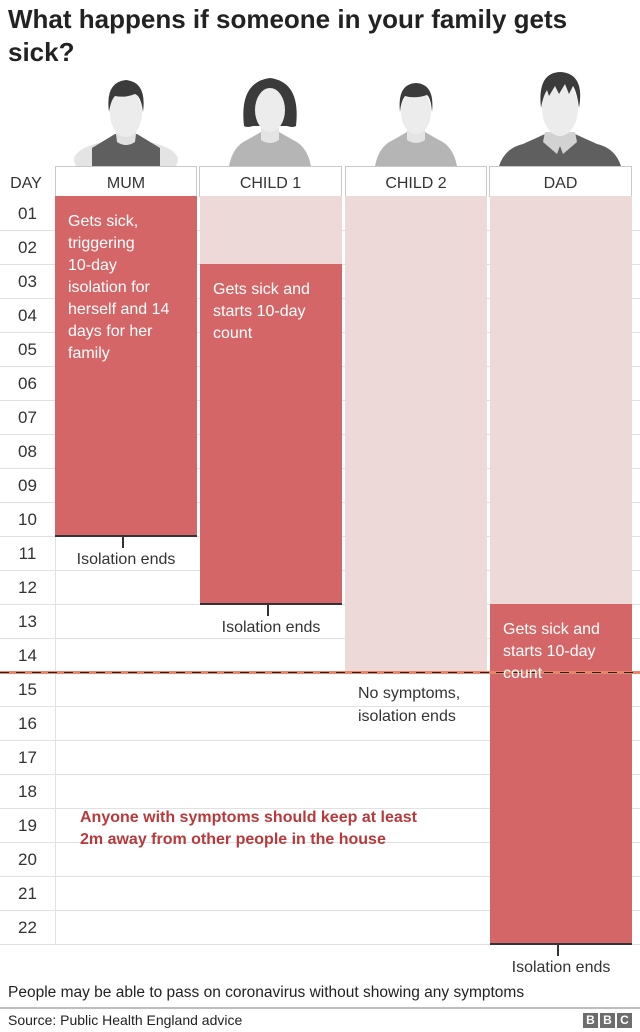 This screenshot has width=640, height=1032. What do you see at coordinates (27, 825) in the screenshot?
I see `day-label: 19` at bounding box center [27, 825].